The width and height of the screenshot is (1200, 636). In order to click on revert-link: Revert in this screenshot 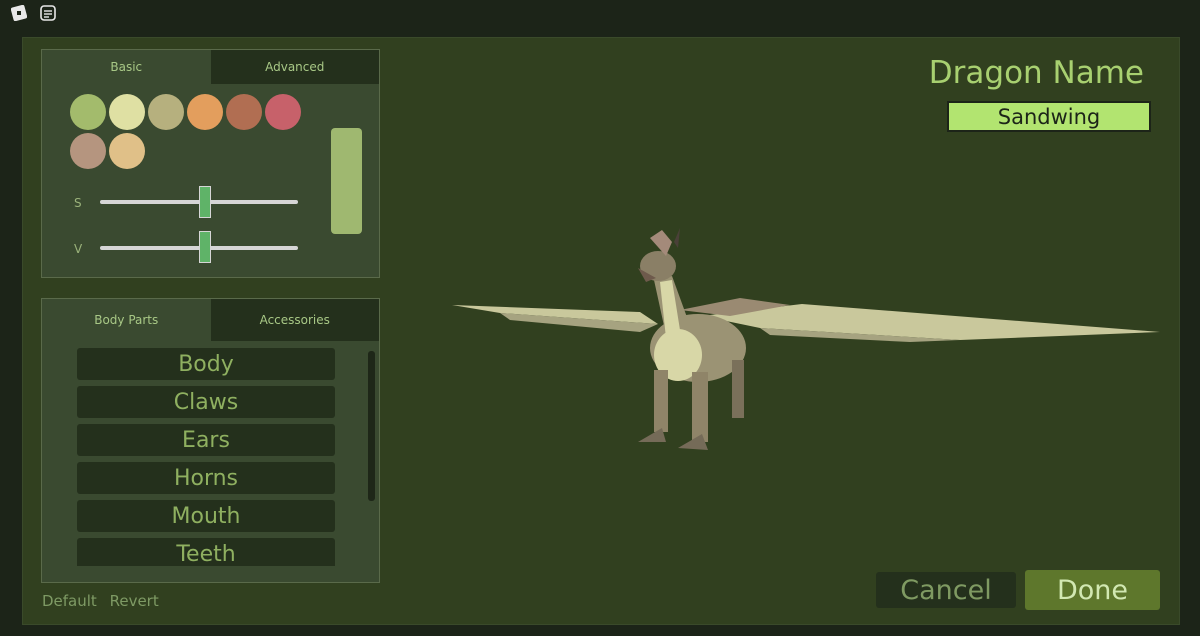, I will do `click(134, 601)`.